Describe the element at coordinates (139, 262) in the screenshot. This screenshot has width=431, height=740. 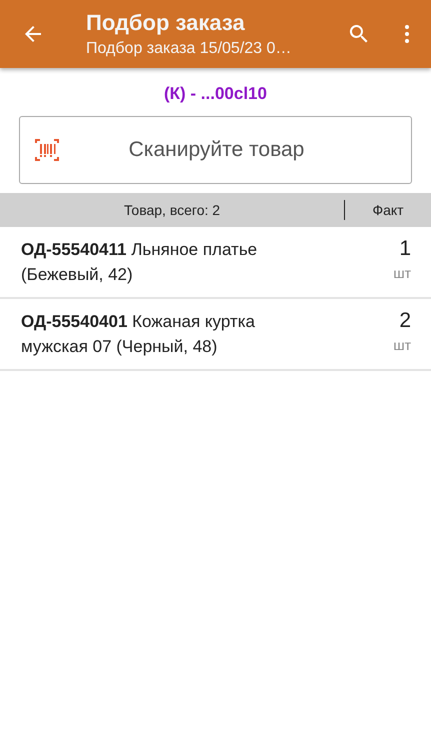
I see `item-name: ОД-55540411 Льняное платье (Бежевый, 42)` at that location.